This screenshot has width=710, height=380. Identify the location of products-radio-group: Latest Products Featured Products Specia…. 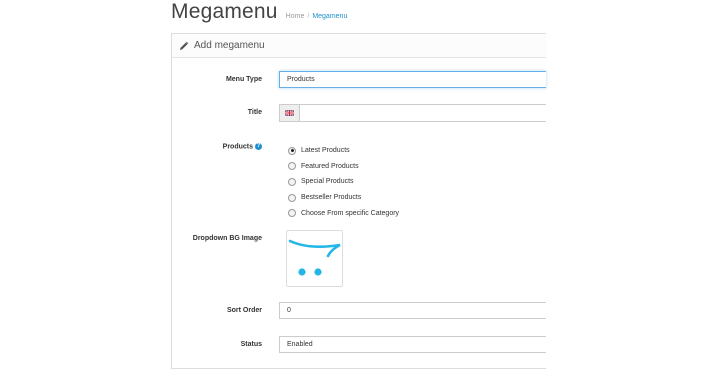
(343, 182).